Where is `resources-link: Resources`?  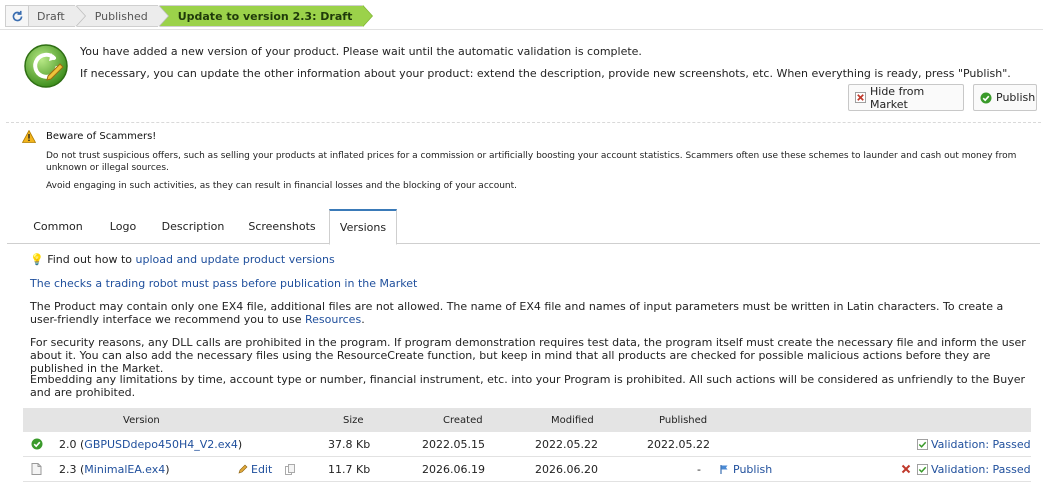
resources-link: Resources is located at coordinates (333, 319).